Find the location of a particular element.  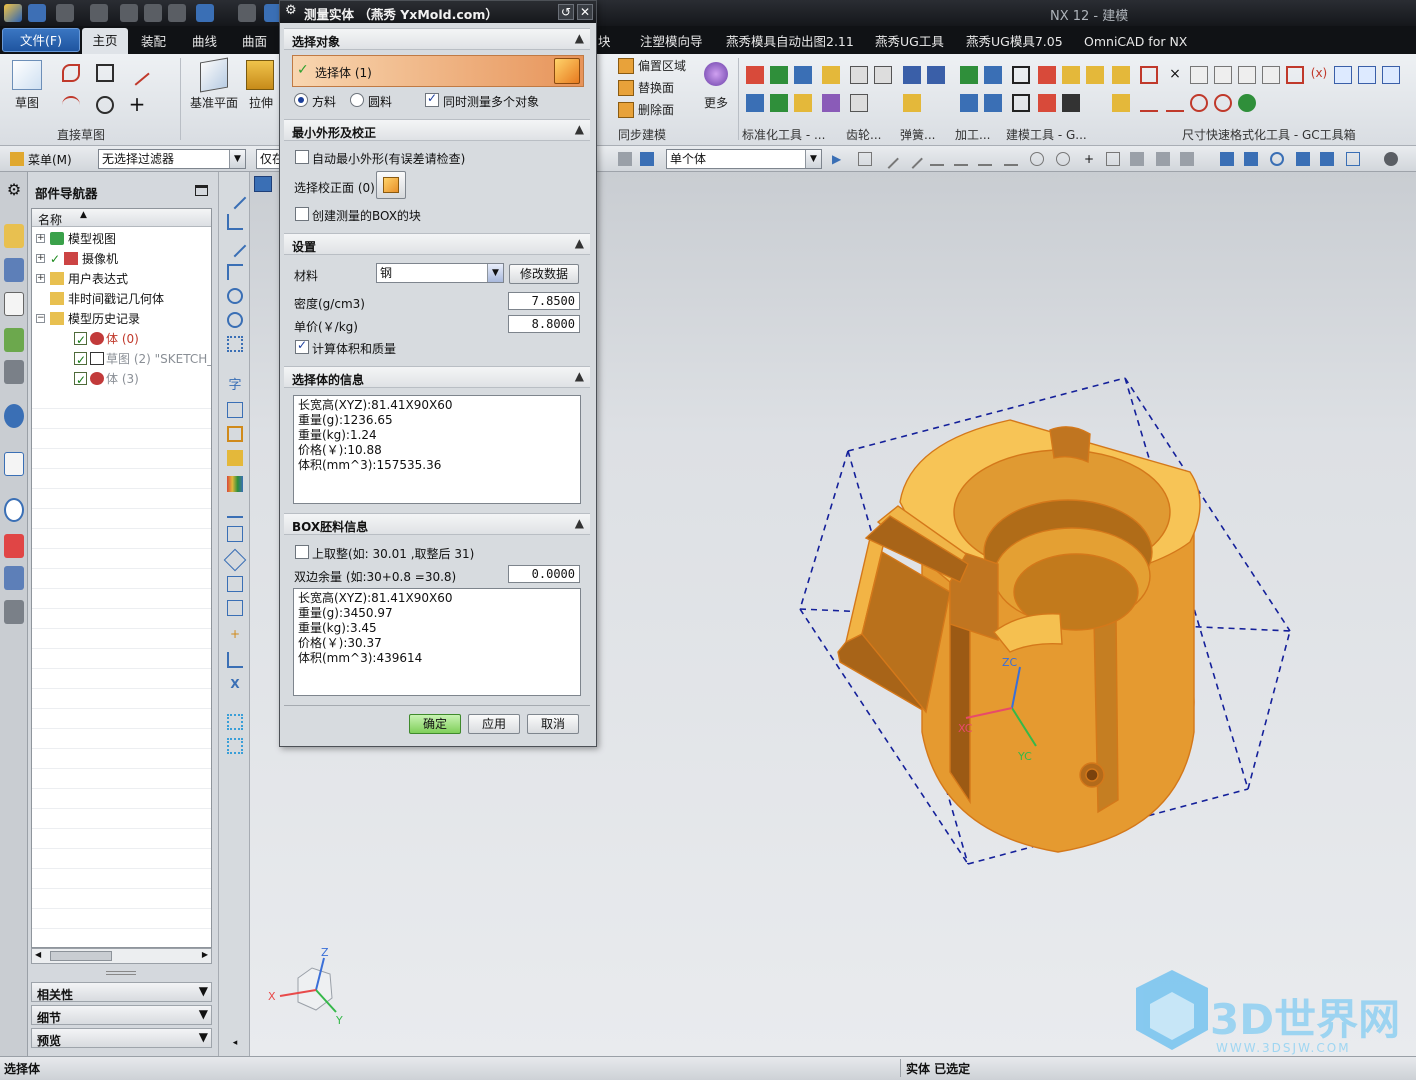

reuse-library-icon is located at coordinates (14, 340).